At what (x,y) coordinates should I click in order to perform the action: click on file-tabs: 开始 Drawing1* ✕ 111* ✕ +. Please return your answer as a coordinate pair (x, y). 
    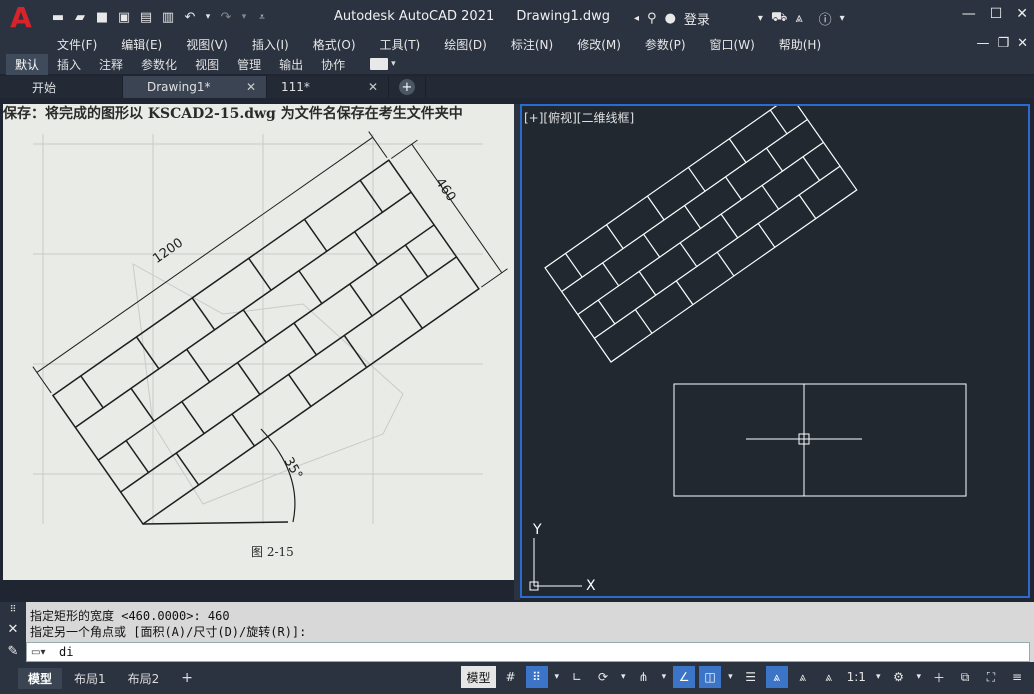
    Looking at the image, I should click on (517, 87).